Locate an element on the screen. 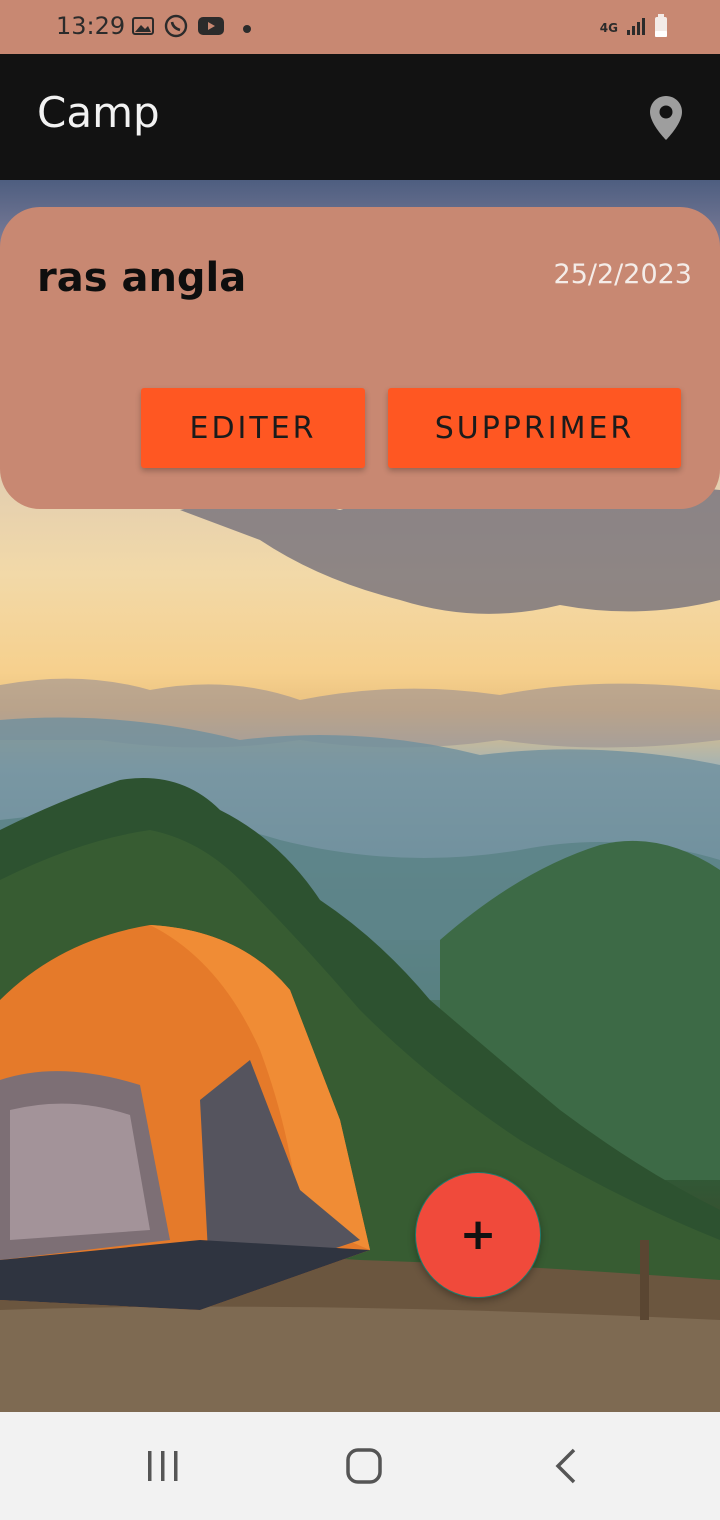 The width and height of the screenshot is (720, 1520). signal-icon is located at coordinates (636, 28).